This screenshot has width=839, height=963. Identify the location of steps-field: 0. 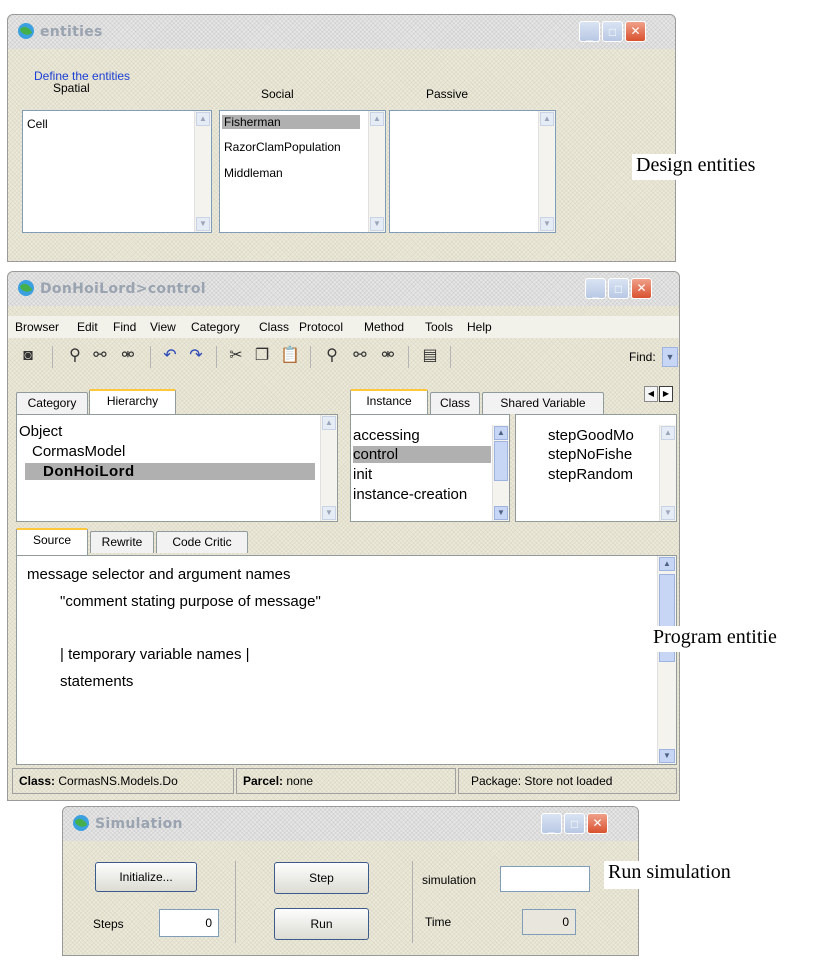
(189, 923).